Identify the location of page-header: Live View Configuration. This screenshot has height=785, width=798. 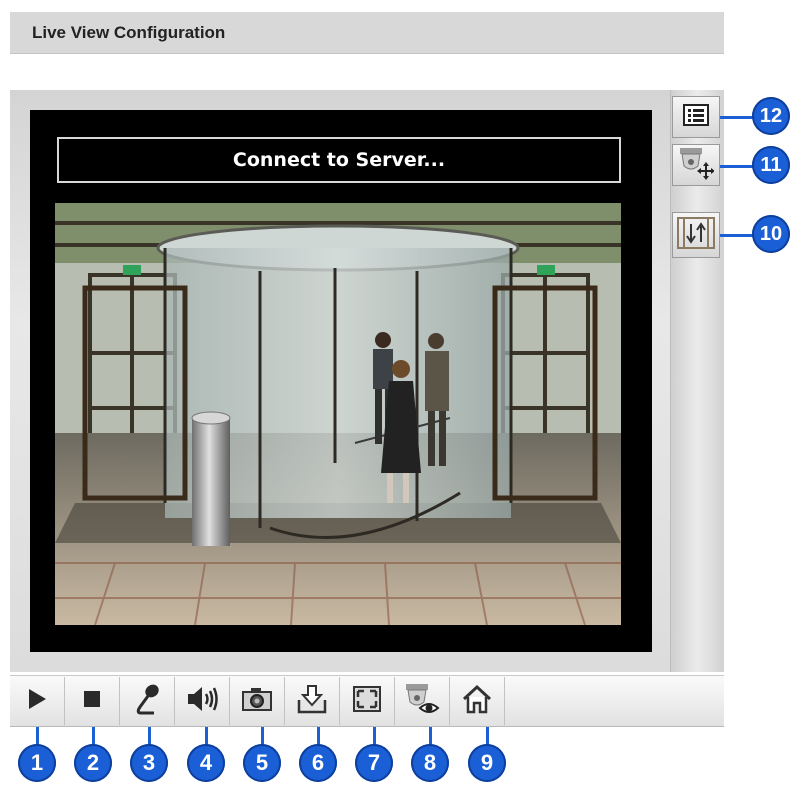
(367, 33).